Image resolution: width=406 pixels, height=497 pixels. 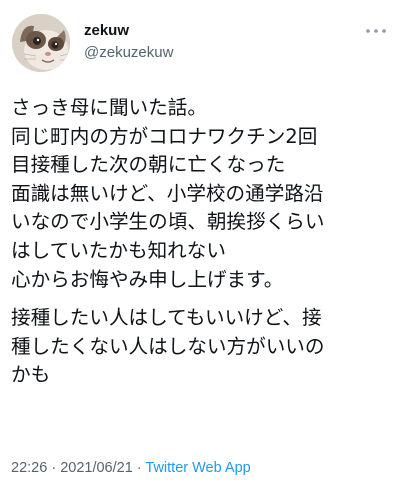 What do you see at coordinates (96, 468) in the screenshot?
I see `tweet-date: 2021/06/21` at bounding box center [96, 468].